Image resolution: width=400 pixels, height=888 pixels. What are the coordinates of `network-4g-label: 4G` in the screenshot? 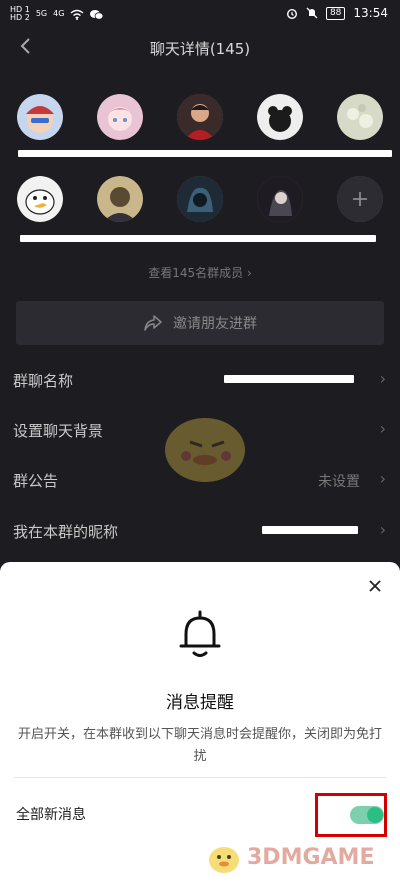 It's located at (59, 13).